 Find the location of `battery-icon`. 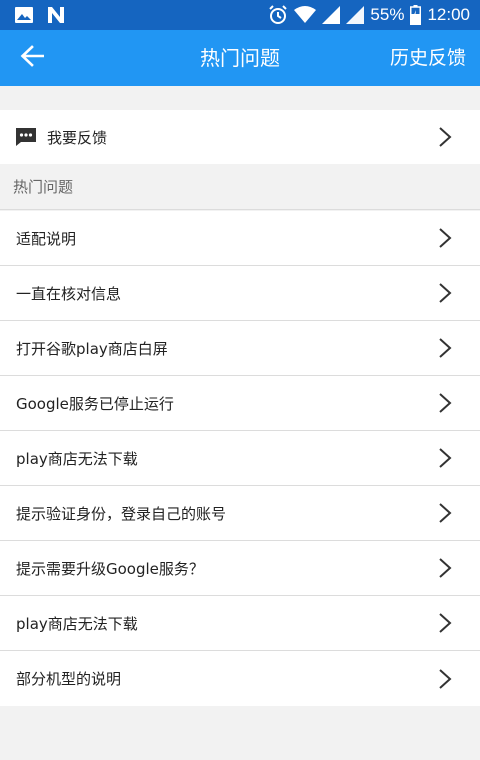

battery-icon is located at coordinates (416, 15).